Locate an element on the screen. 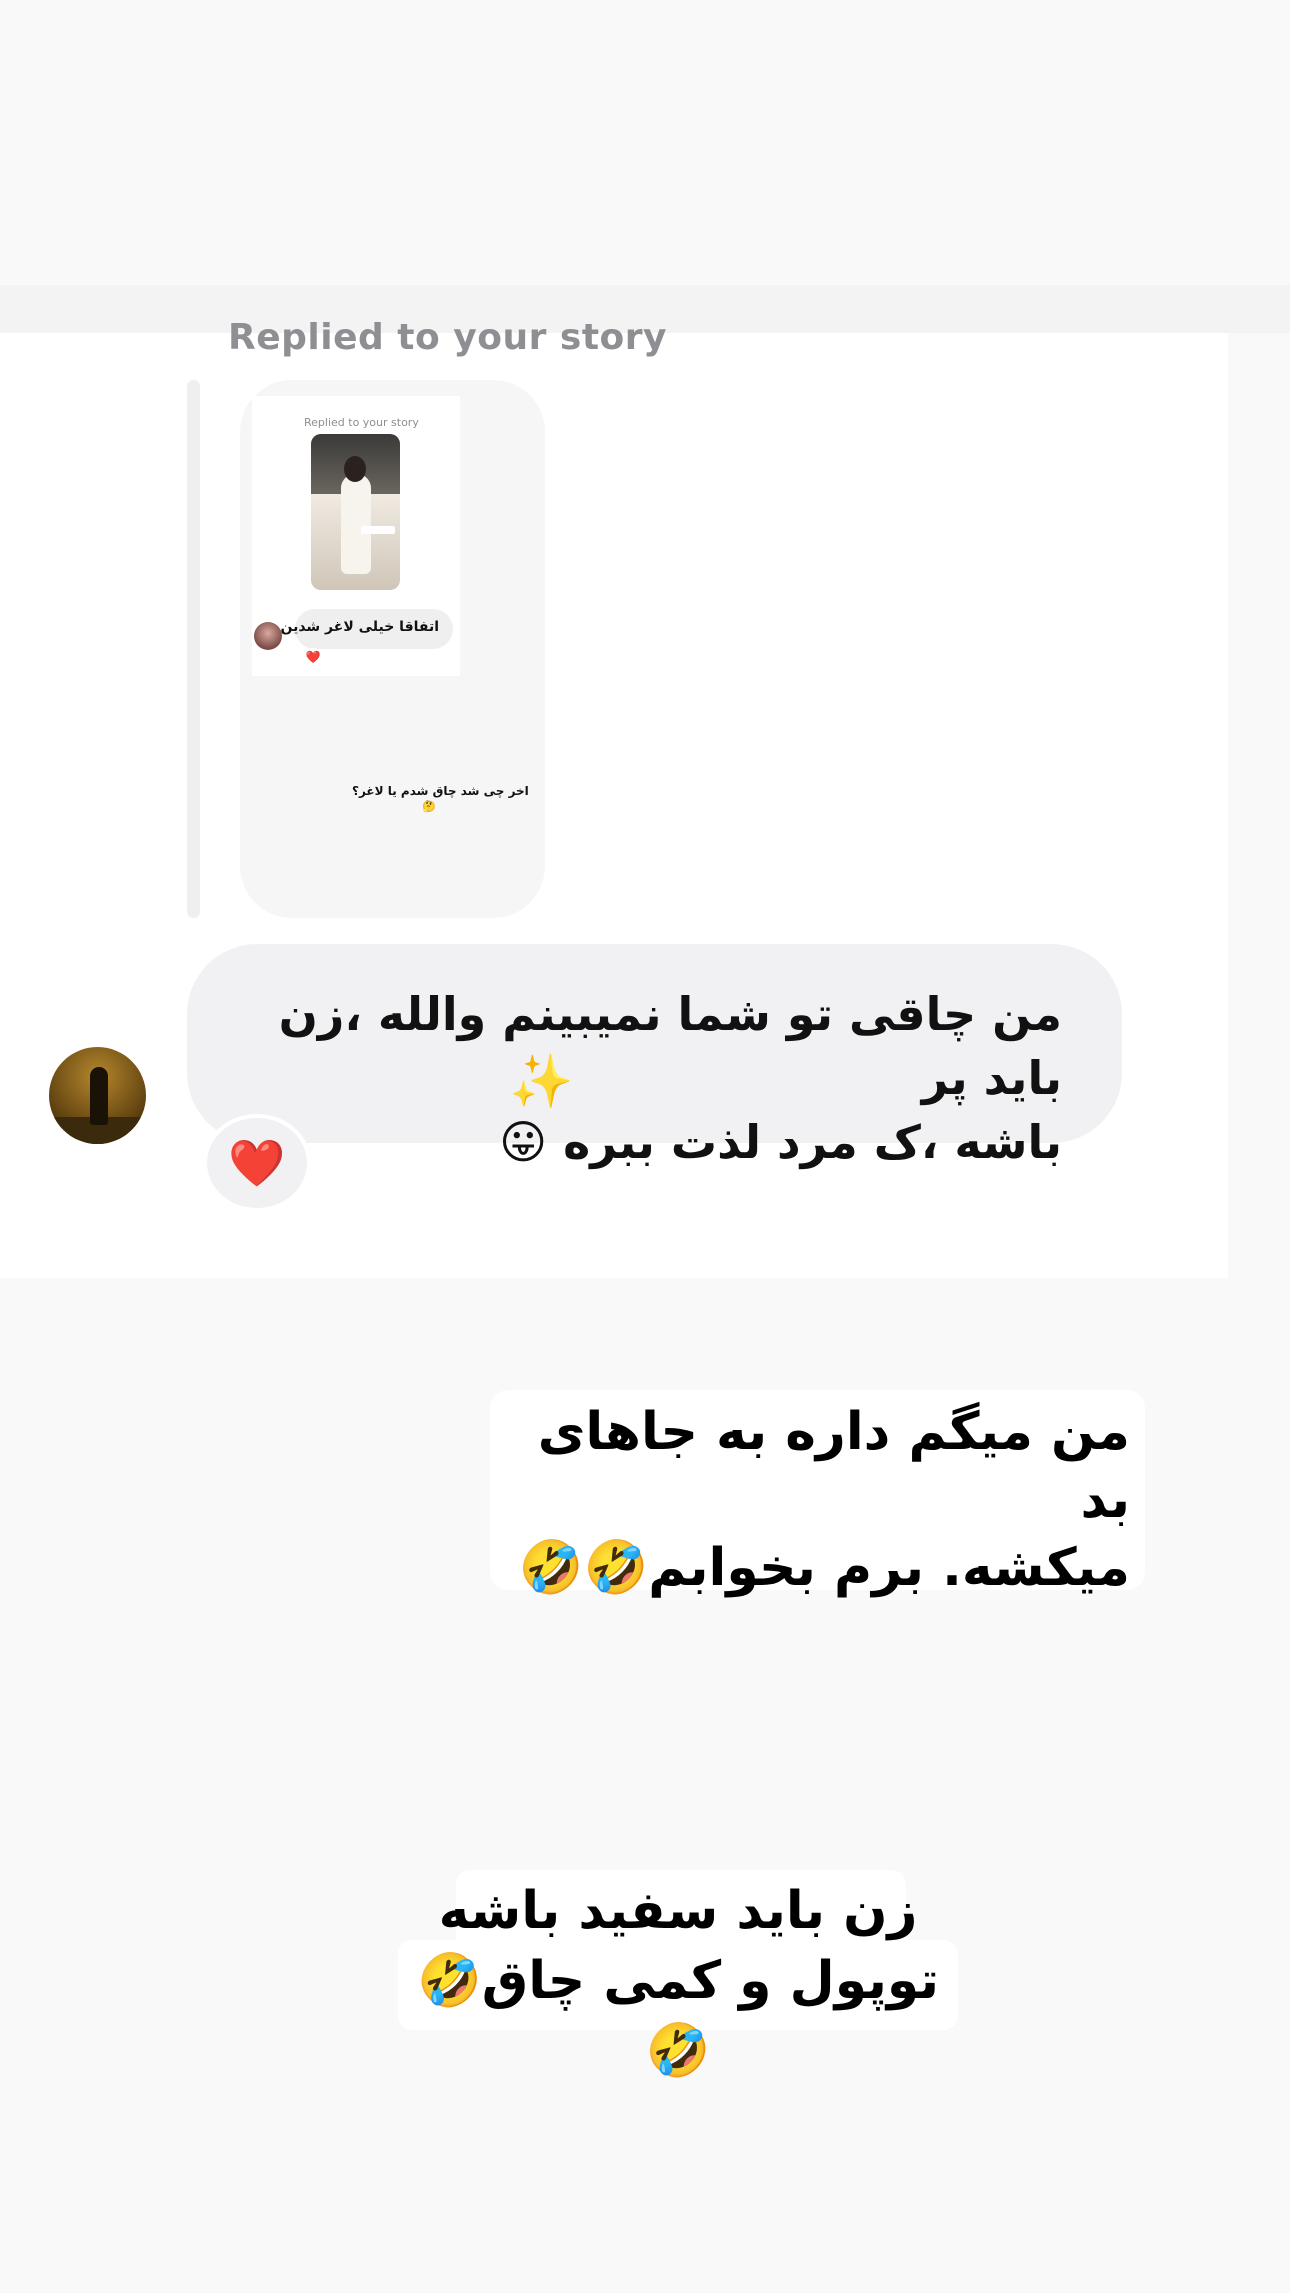 The height and width of the screenshot is (2293, 1290). story-thumbnail is located at coordinates (355, 512).